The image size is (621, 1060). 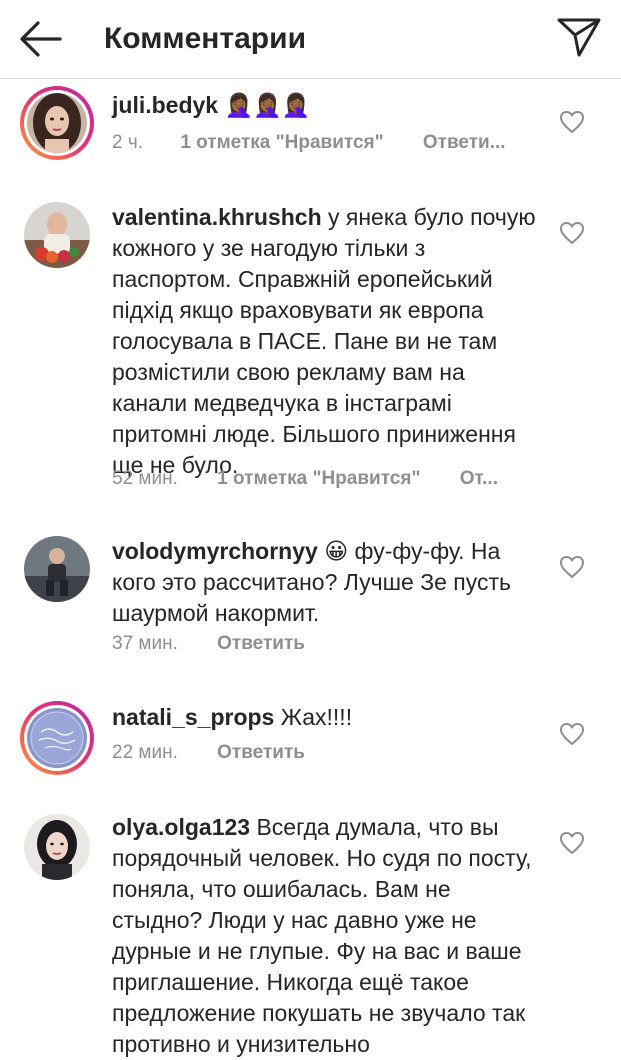 What do you see at coordinates (165, 105) in the screenshot?
I see `comment-username: juli.bedyk` at bounding box center [165, 105].